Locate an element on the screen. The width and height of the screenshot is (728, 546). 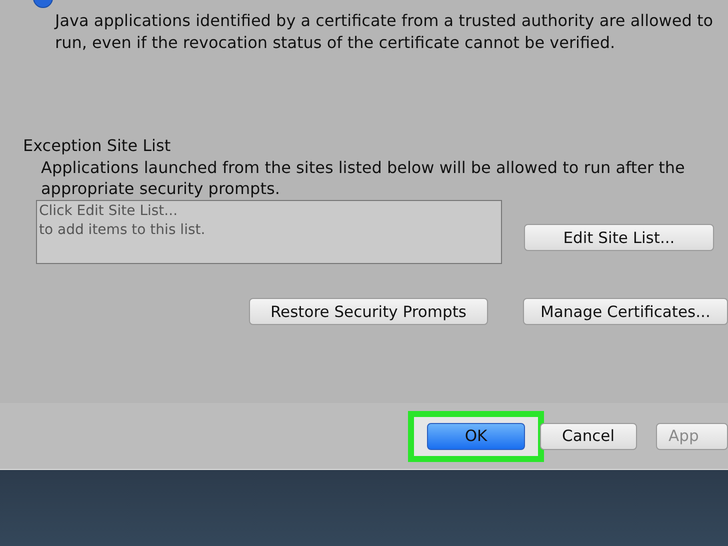
level-description: Java applications identified by a certificate from a trusted authority are allowed to run, even if the revocation status of the certificate cannot be verified. is located at coordinates (384, 32).